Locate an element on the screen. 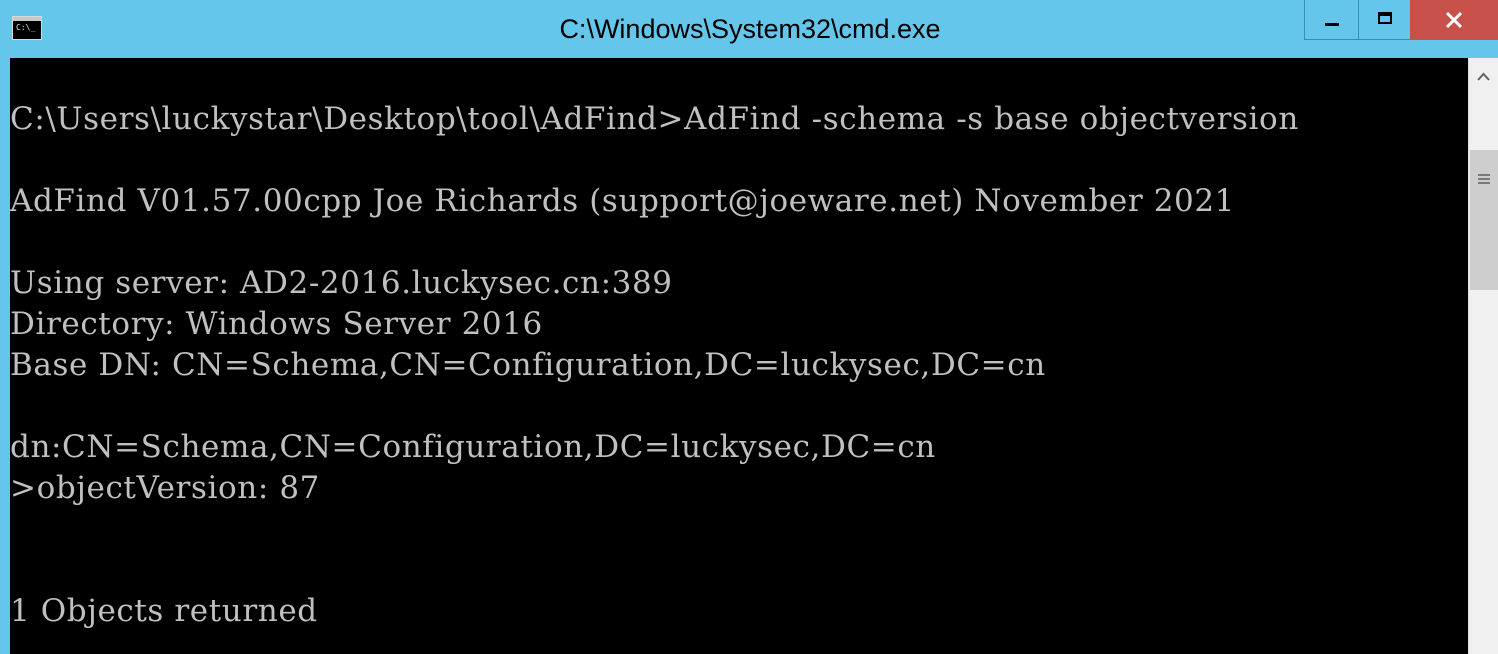  maximize-icon is located at coordinates (1385, 18).